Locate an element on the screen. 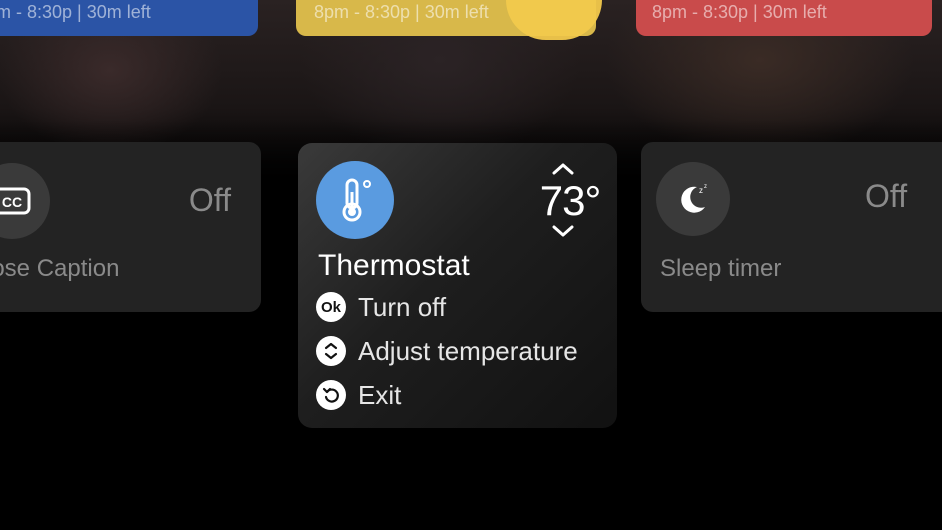 Image resolution: width=942 pixels, height=530 pixels. close-caption-label: lose Caption is located at coordinates (60, 268).